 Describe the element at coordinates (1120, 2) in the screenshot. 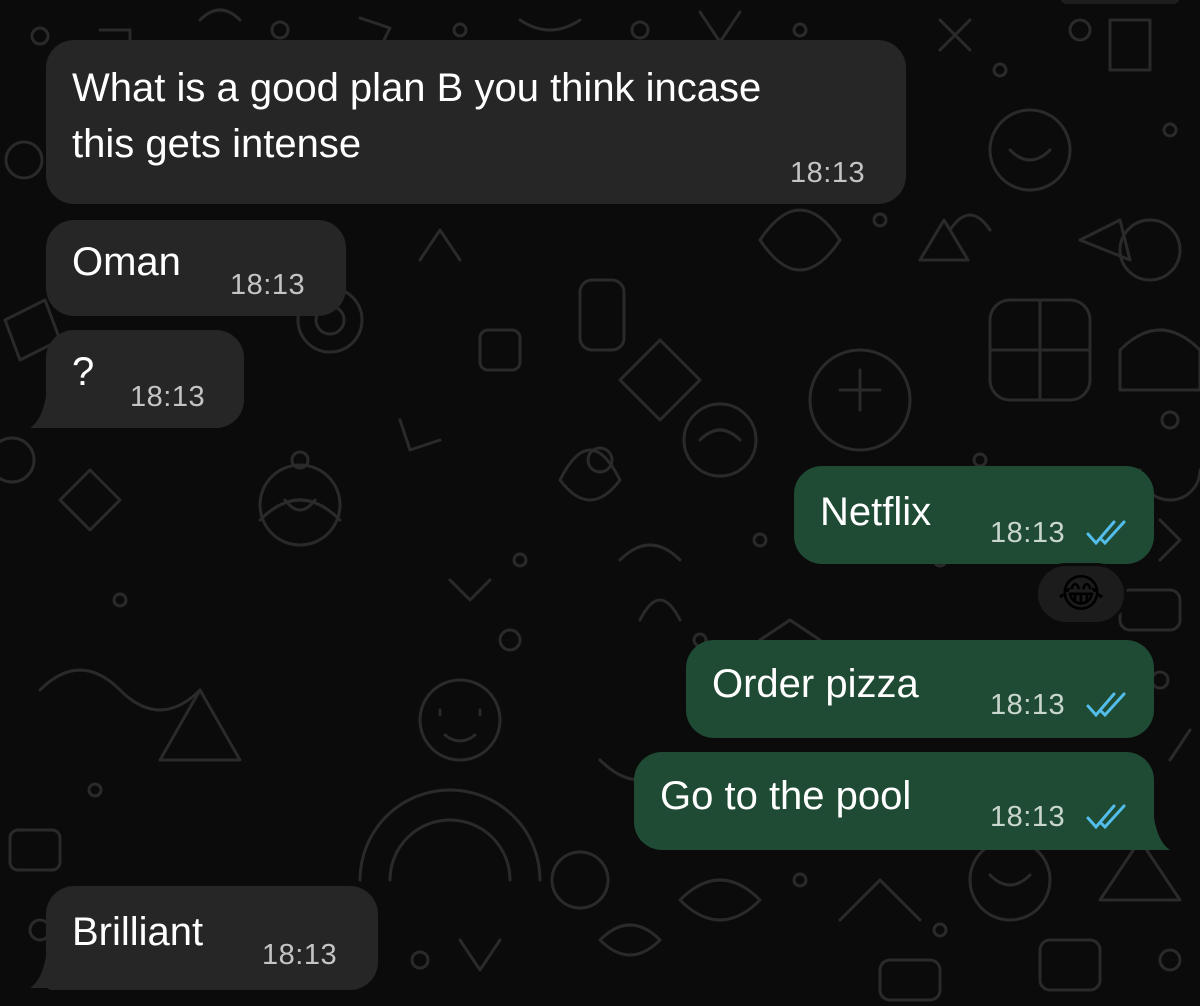

I see `partial-message-edge` at that location.